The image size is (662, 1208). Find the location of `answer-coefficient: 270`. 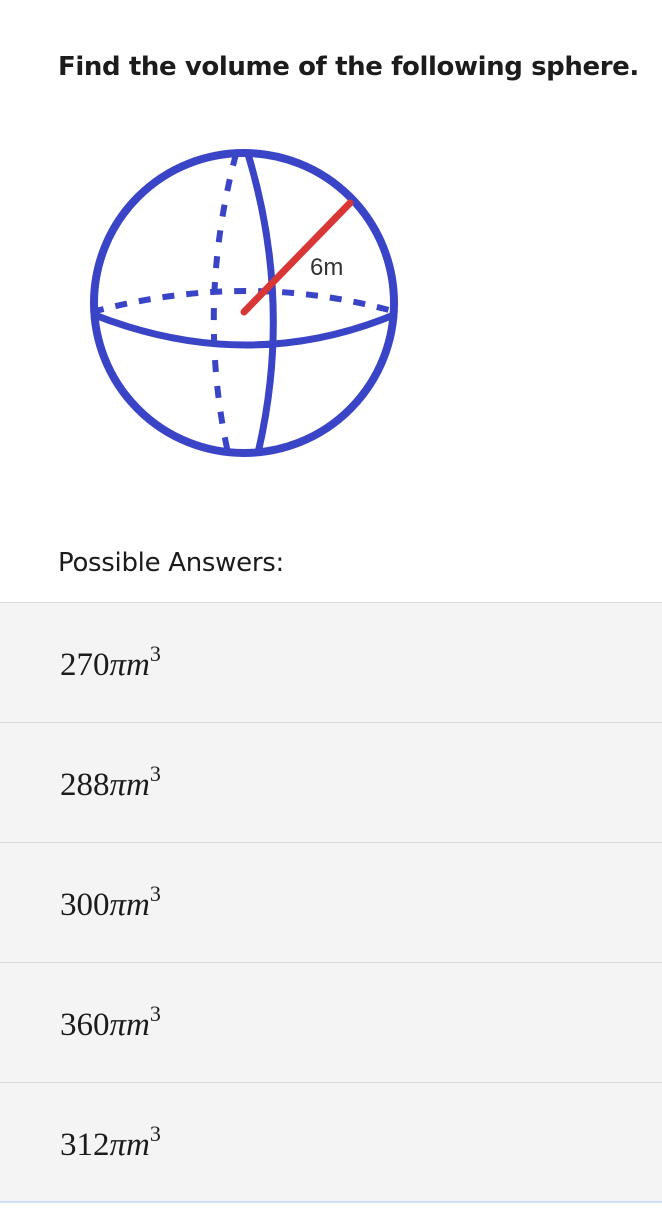

answer-coefficient: 270 is located at coordinates (85, 665).